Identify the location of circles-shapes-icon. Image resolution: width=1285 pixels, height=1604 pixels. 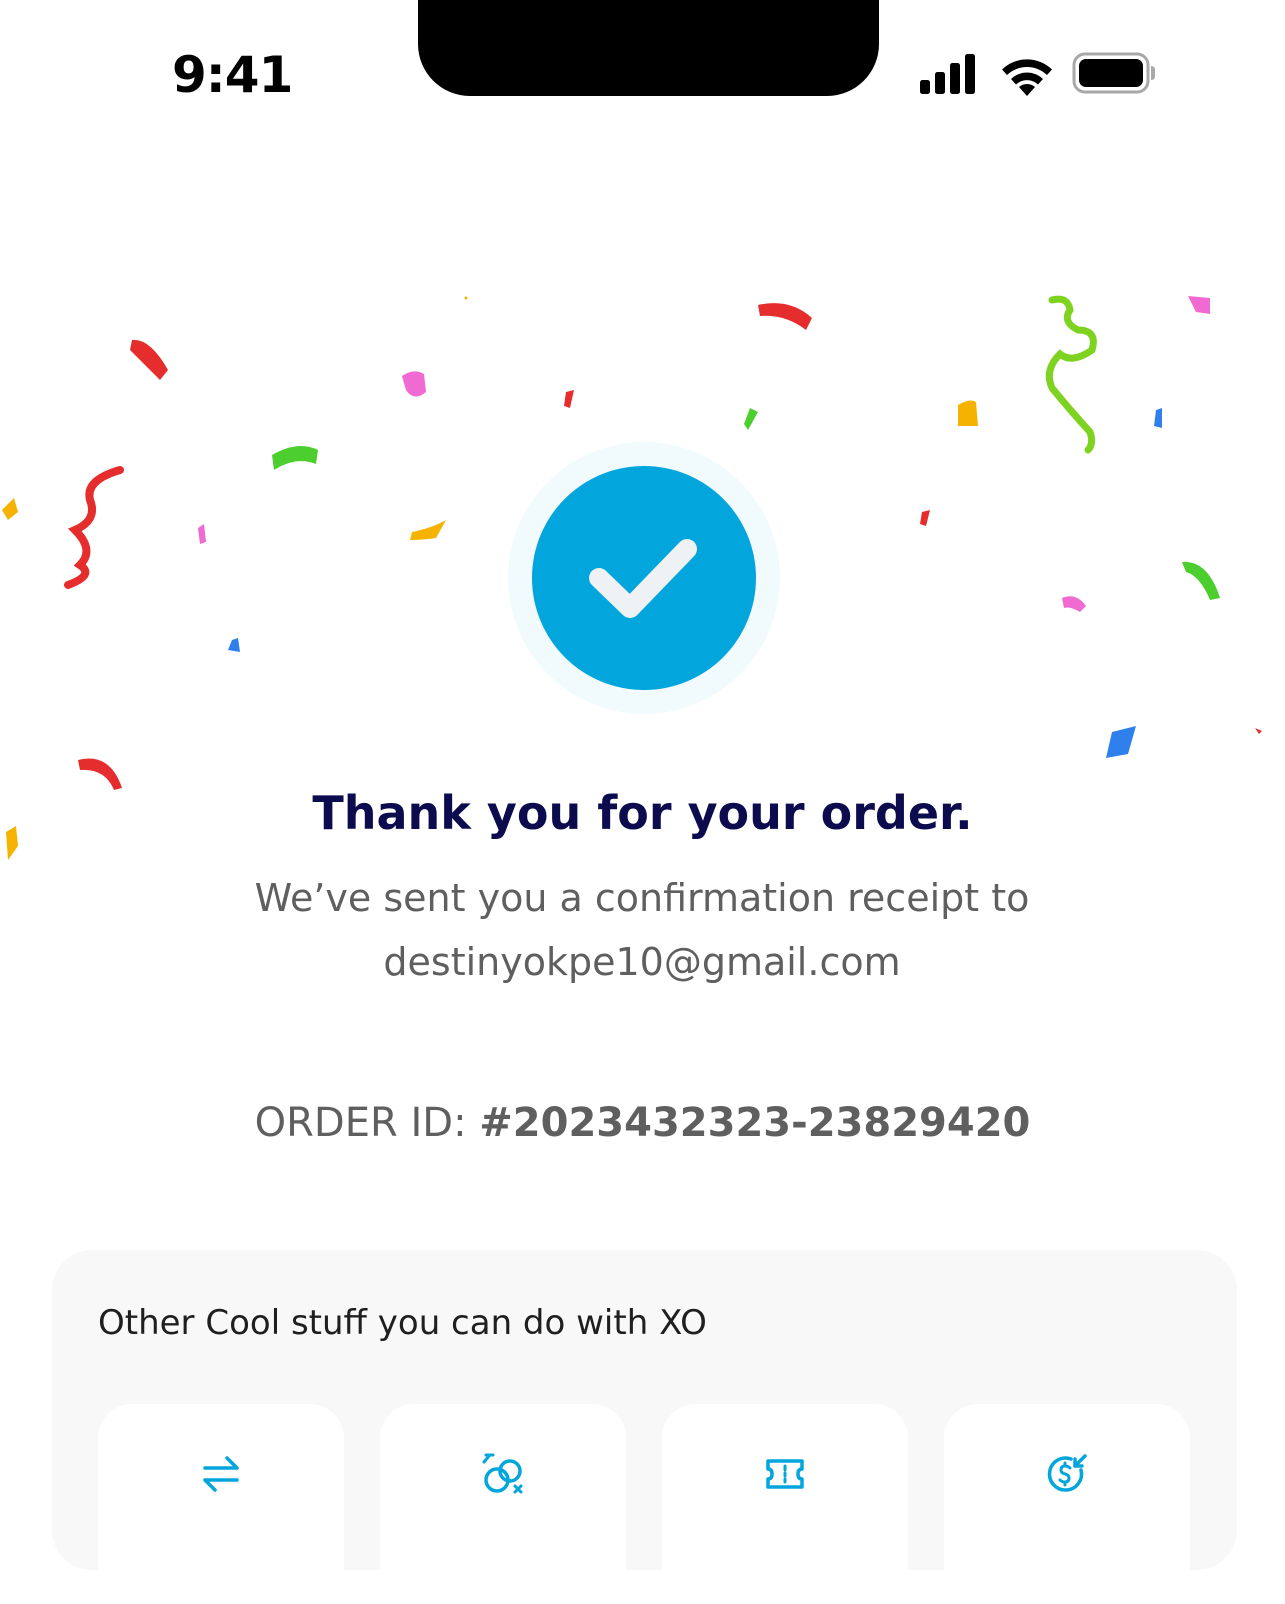
(502, 1473).